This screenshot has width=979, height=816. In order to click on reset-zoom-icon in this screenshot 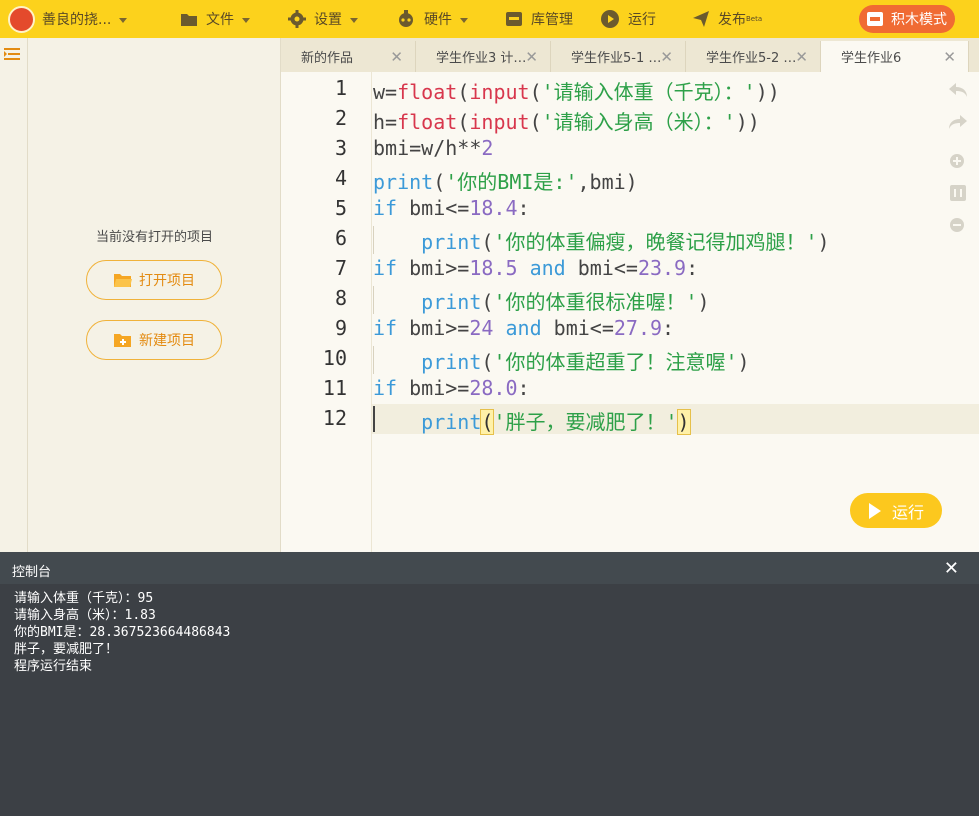, I will do `click(958, 193)`.